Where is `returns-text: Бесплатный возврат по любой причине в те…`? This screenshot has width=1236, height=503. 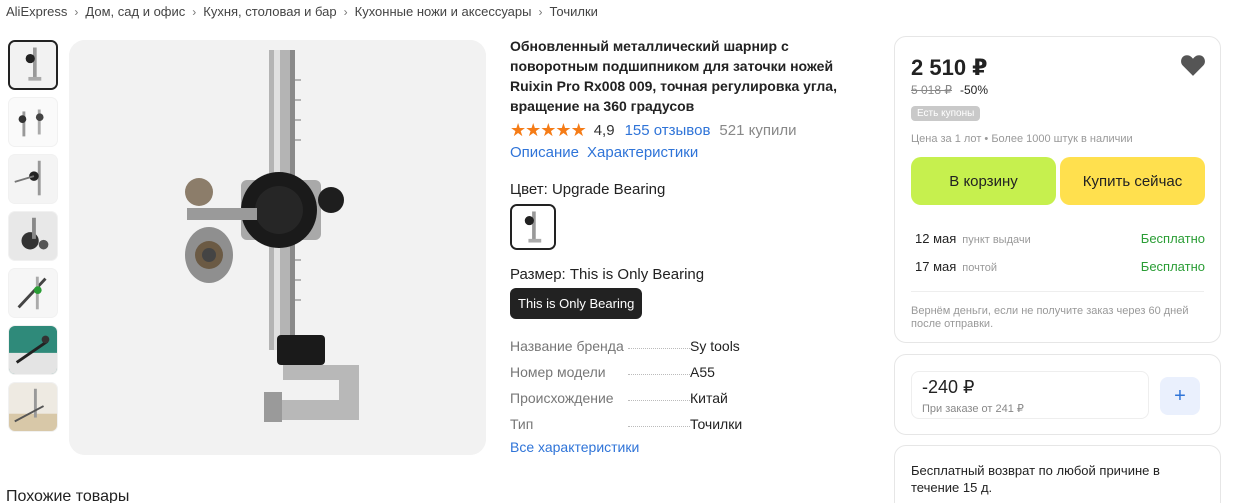 returns-text: Бесплатный возврат по любой причине в те… is located at coordinates (1035, 479).